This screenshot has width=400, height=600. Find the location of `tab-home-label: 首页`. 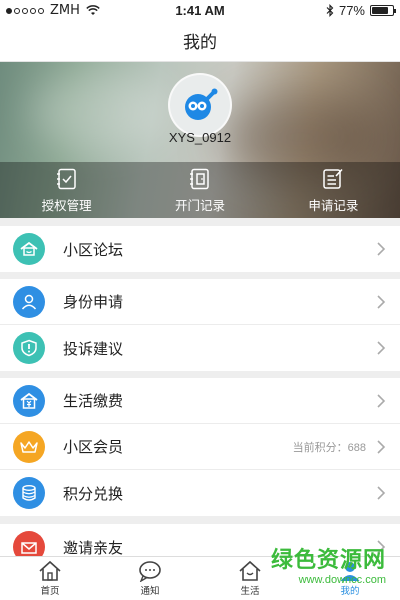

tab-home-label: 首页 is located at coordinates (50, 591).